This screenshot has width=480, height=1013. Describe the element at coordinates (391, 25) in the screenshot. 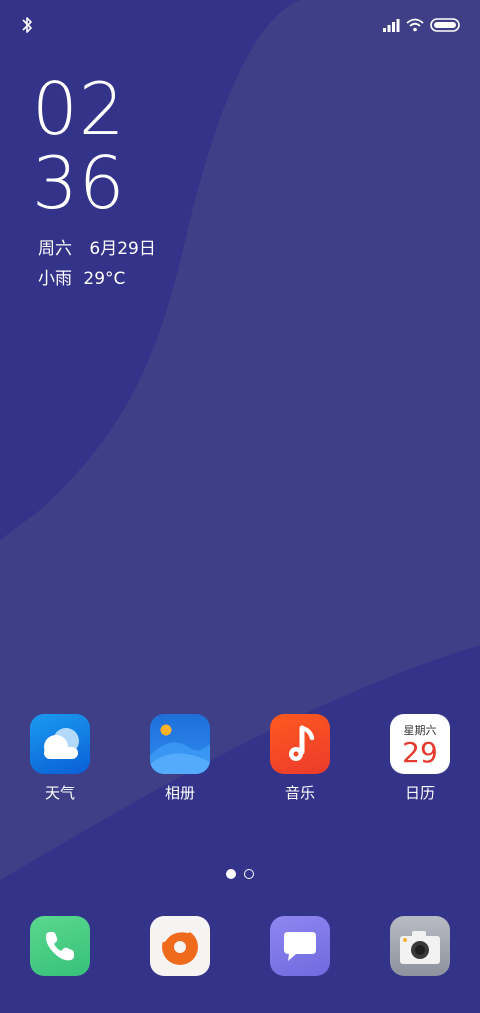

I see `signal-icon` at that location.